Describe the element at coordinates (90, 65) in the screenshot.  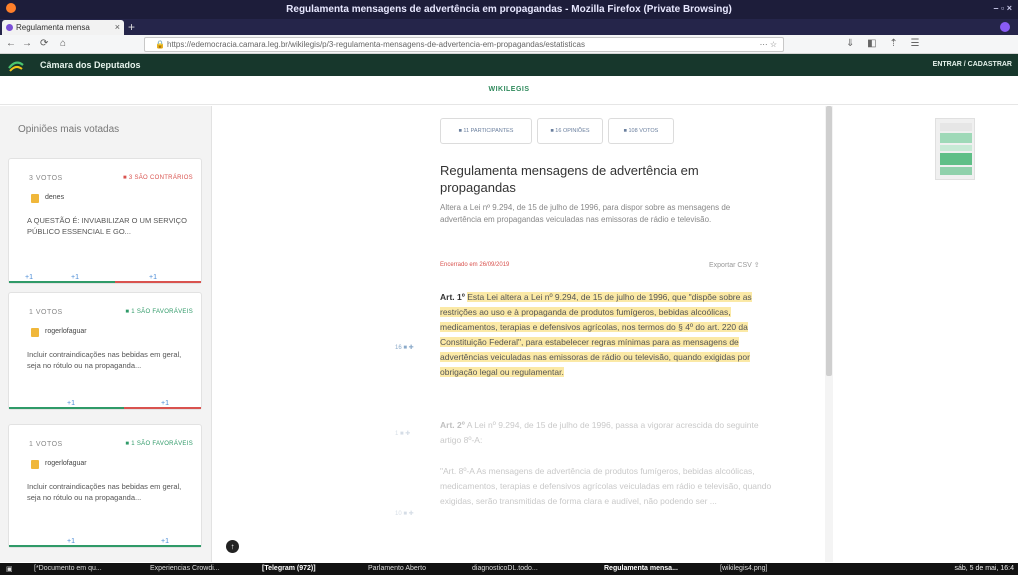
I see `site-name: Câmara dos Deputados` at that location.